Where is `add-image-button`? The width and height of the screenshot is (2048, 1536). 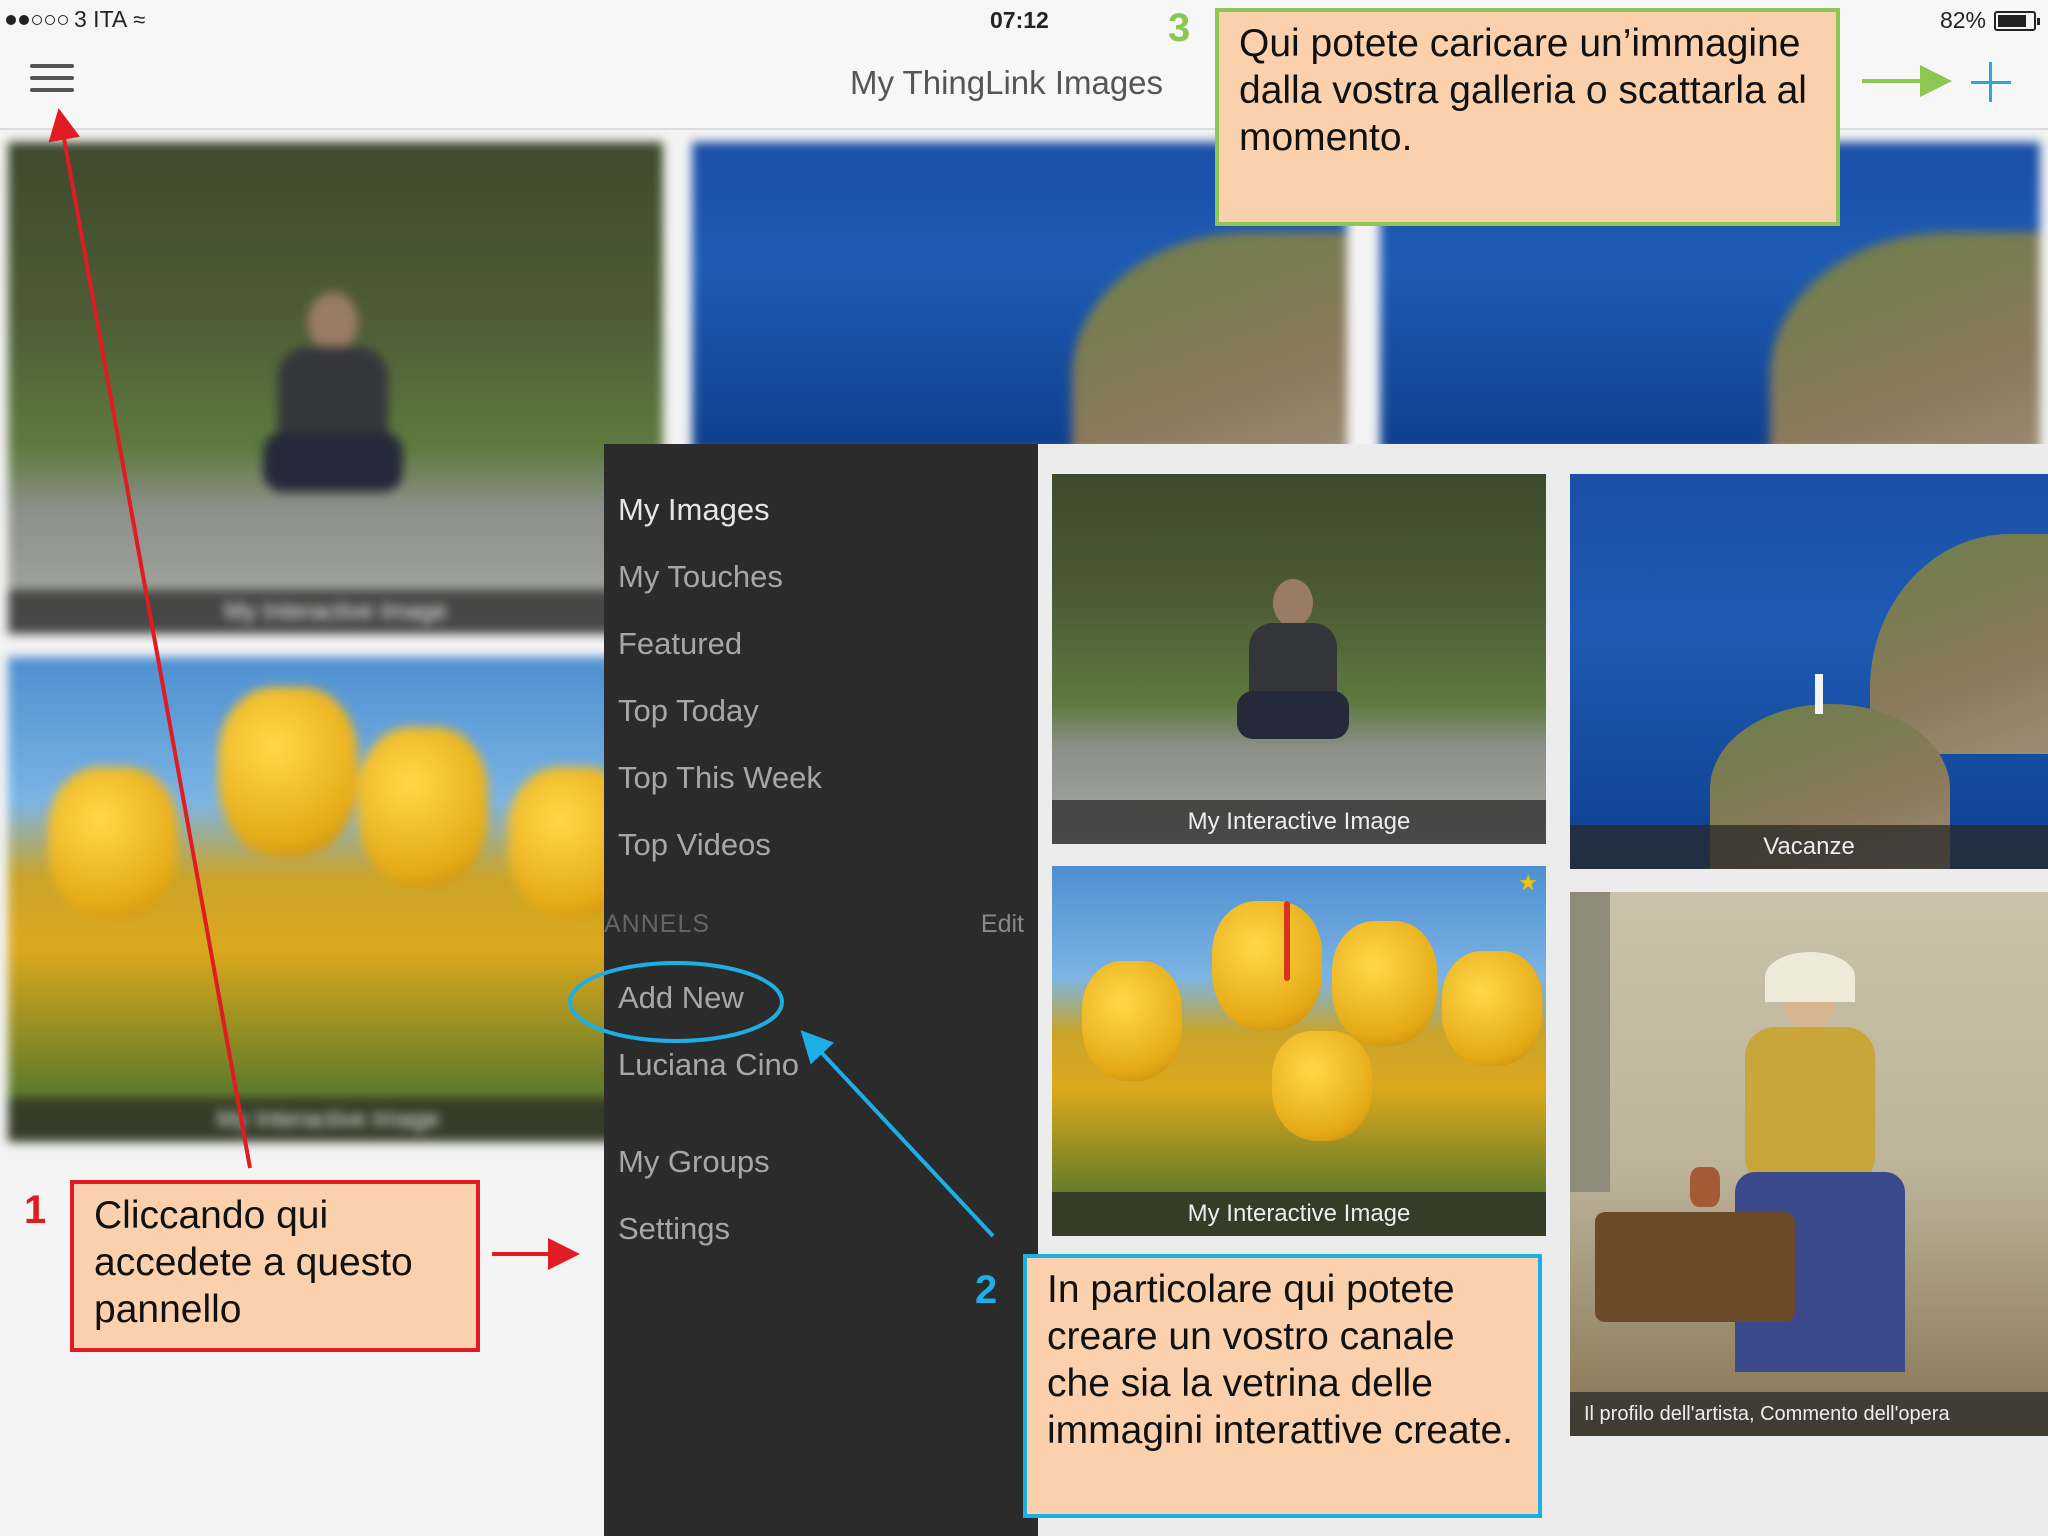
add-image-button is located at coordinates (1991, 83).